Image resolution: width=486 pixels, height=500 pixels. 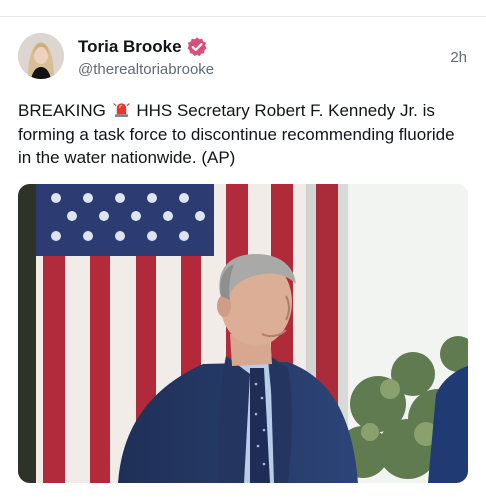 I want to click on avatar, so click(x=41, y=56).